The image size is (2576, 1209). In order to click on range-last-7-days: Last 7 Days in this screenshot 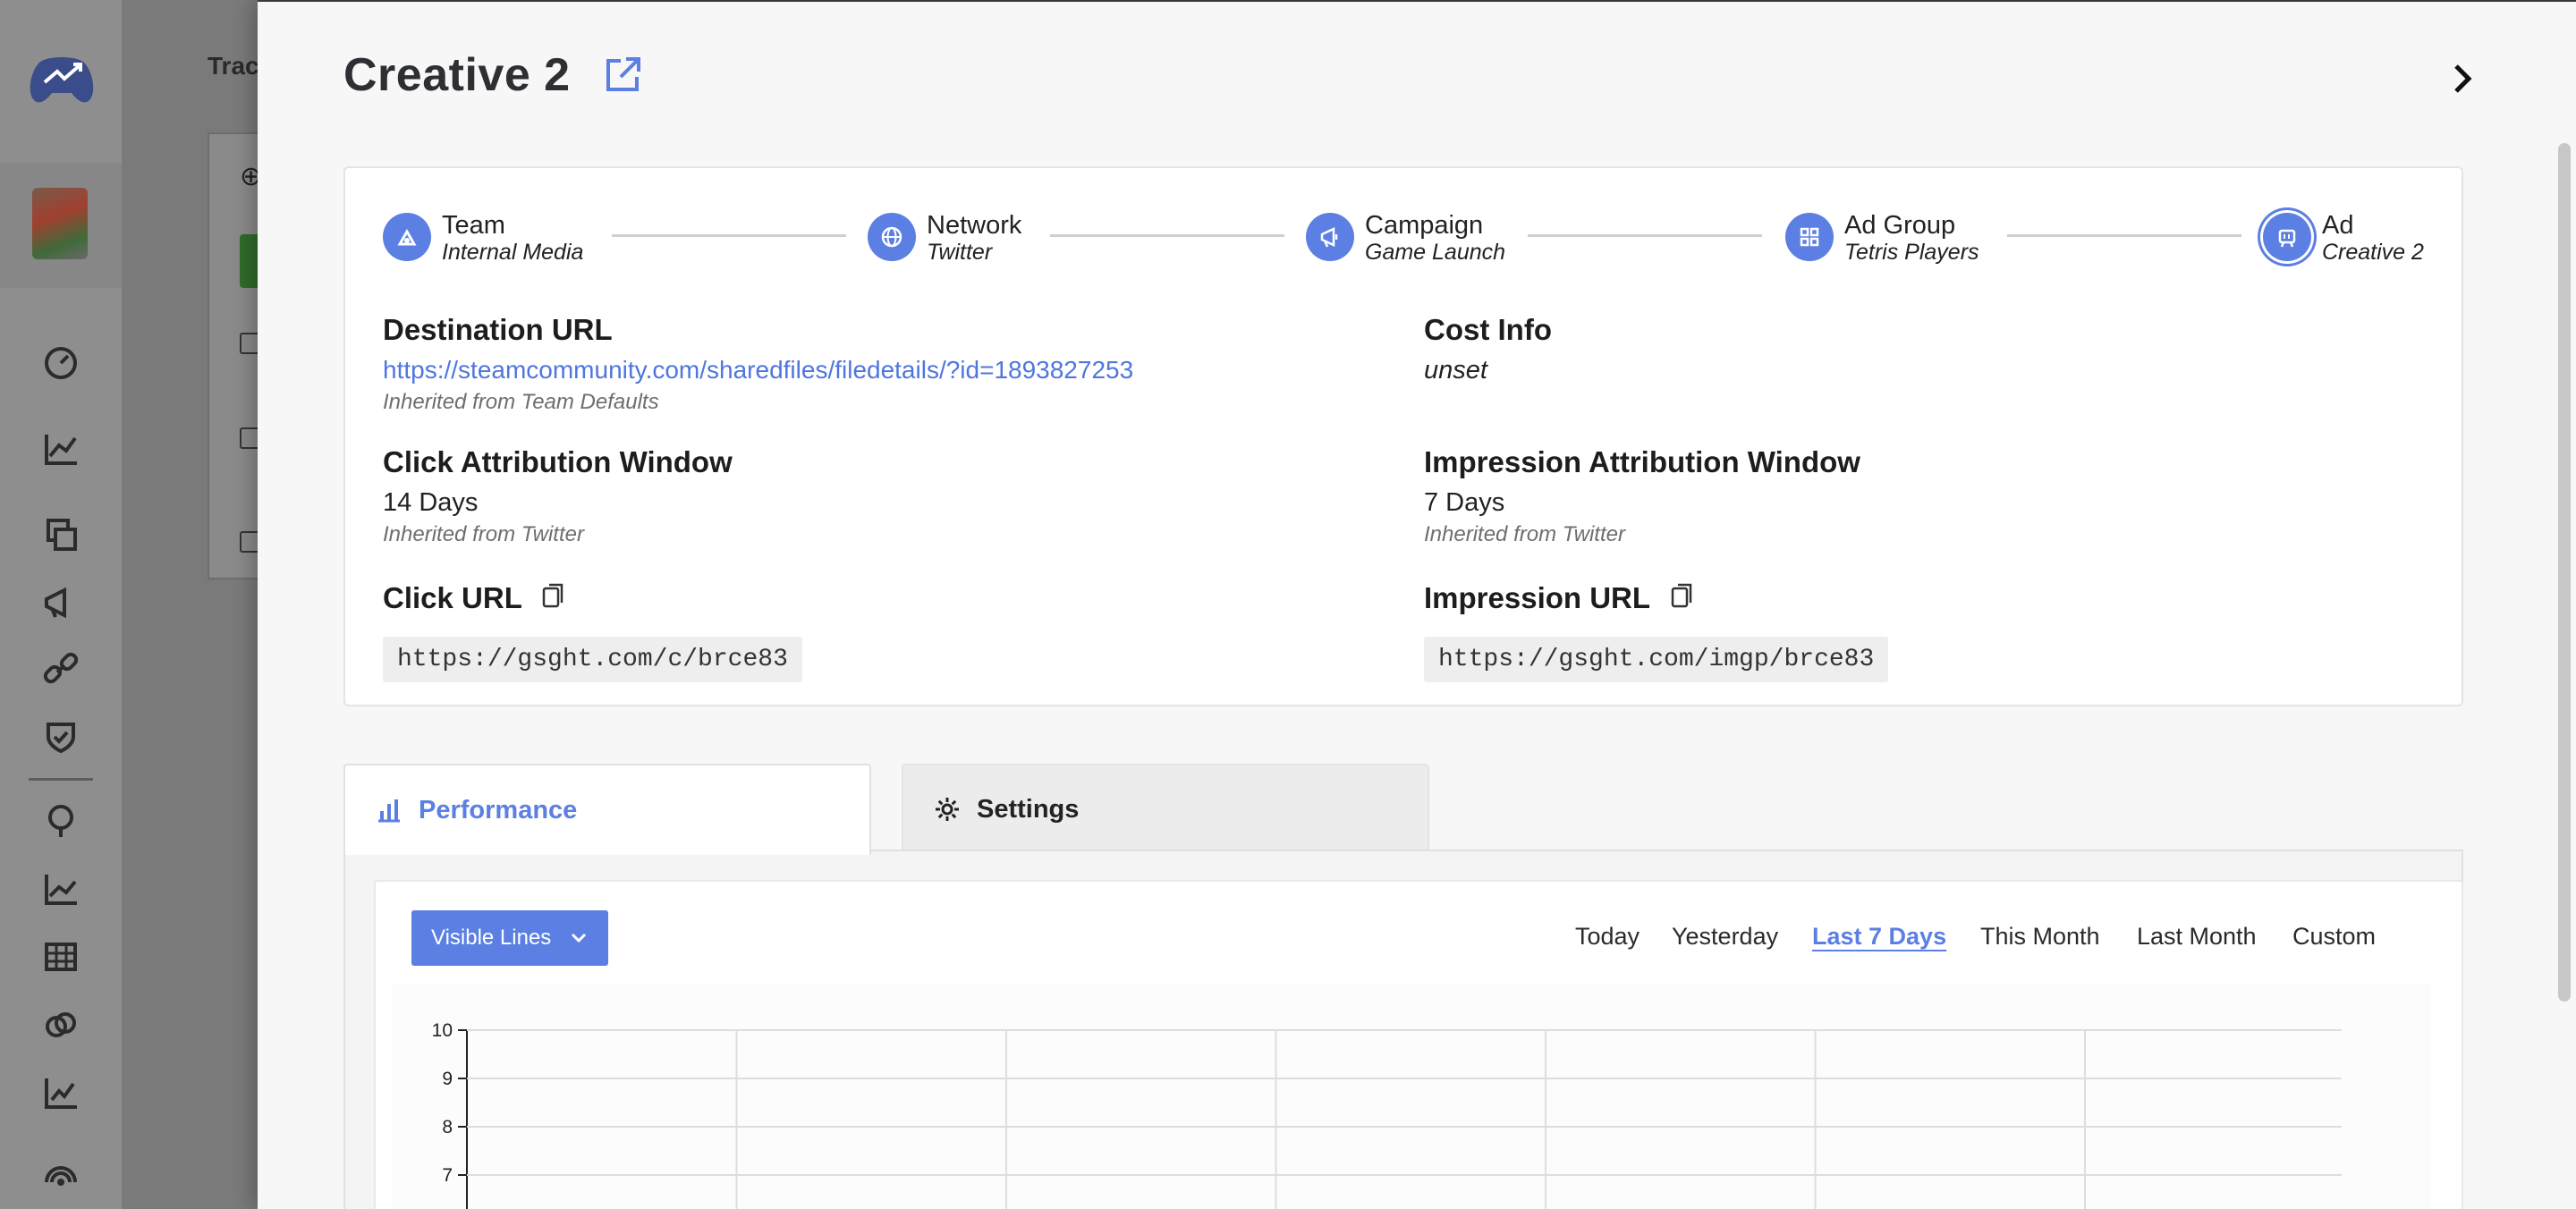, I will do `click(1879, 937)`.